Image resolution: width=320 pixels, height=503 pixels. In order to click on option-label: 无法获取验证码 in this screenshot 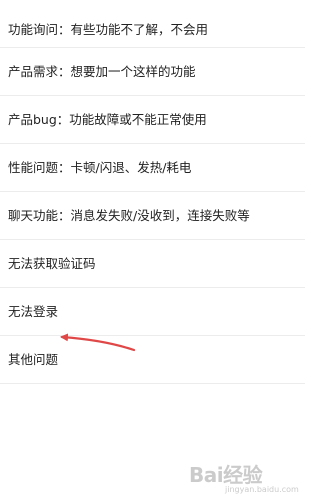, I will do `click(52, 263)`.